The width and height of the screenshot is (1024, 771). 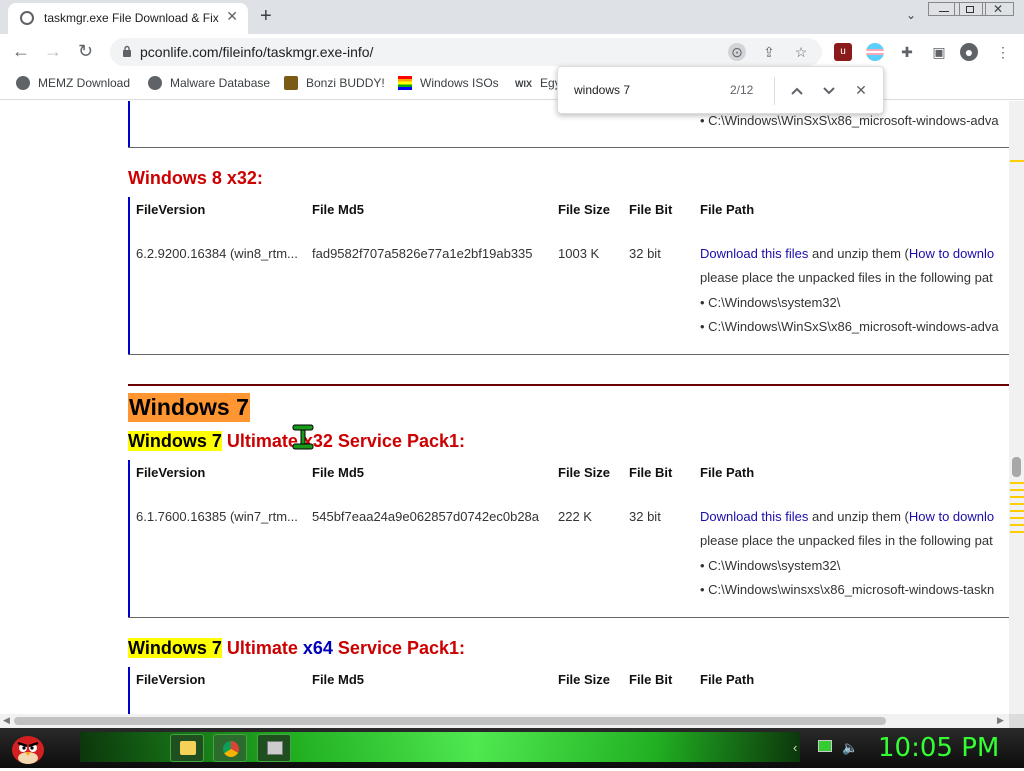 What do you see at coordinates (720, 90) in the screenshot?
I see `find-bar: windows 7 2/12 ✕` at bounding box center [720, 90].